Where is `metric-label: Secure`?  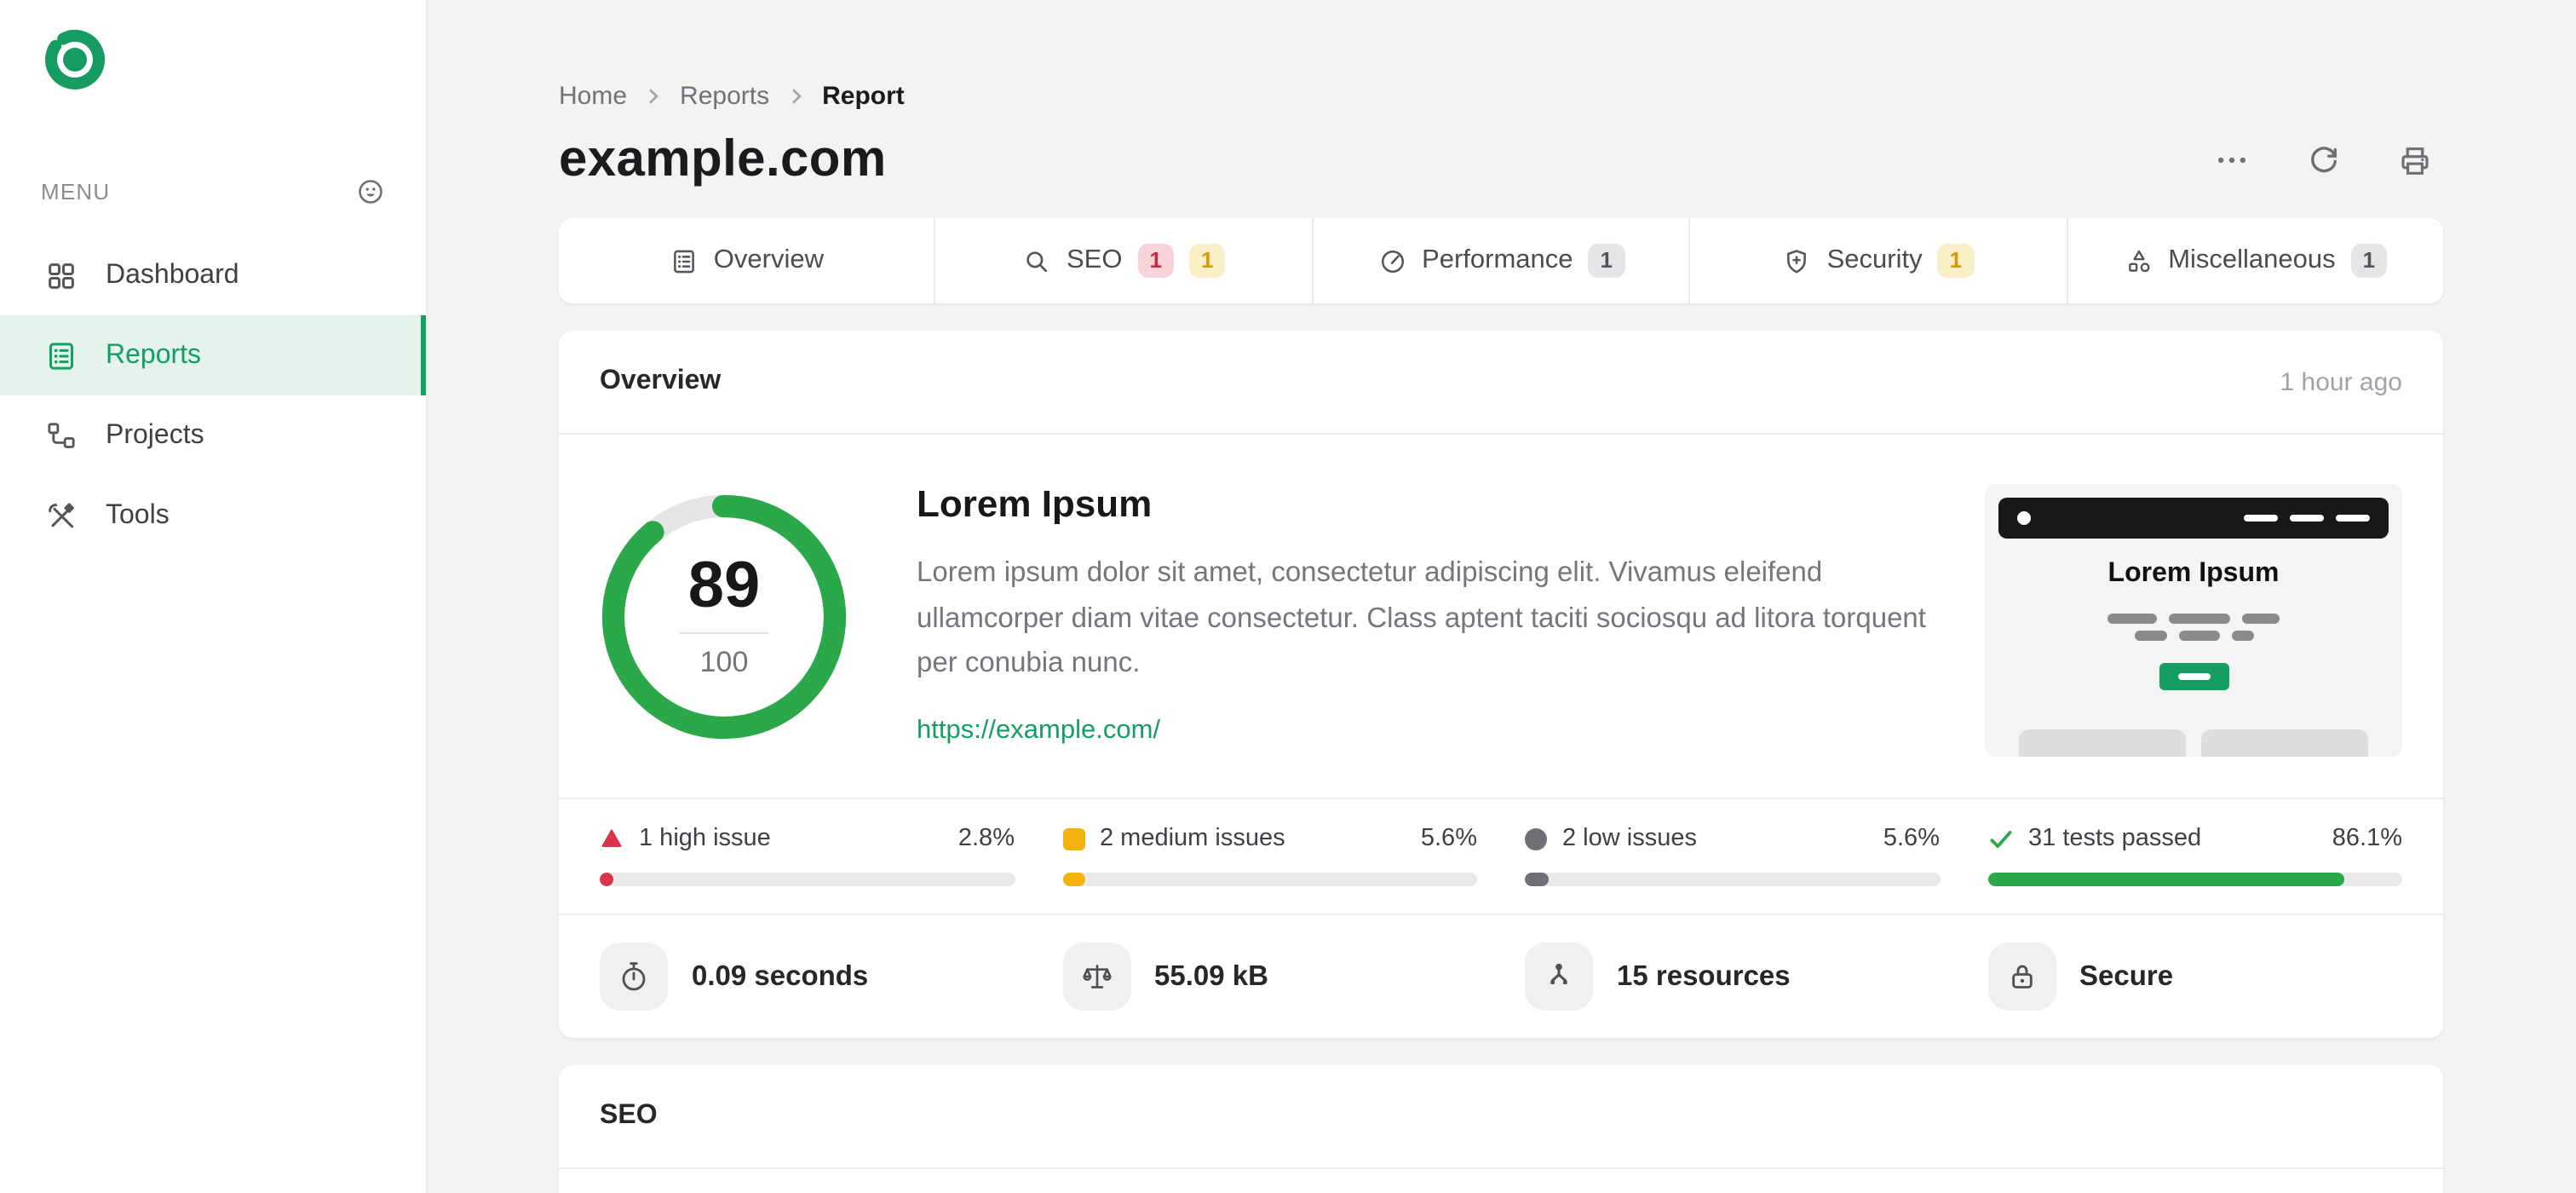
metric-label: Secure is located at coordinates (2126, 975).